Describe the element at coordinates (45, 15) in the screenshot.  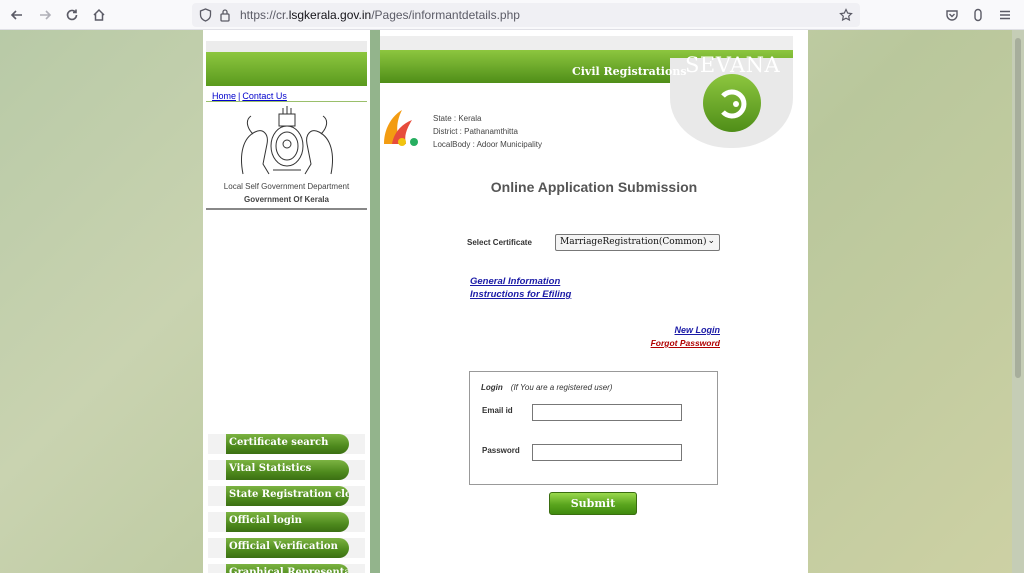
I see `forward-icon` at that location.